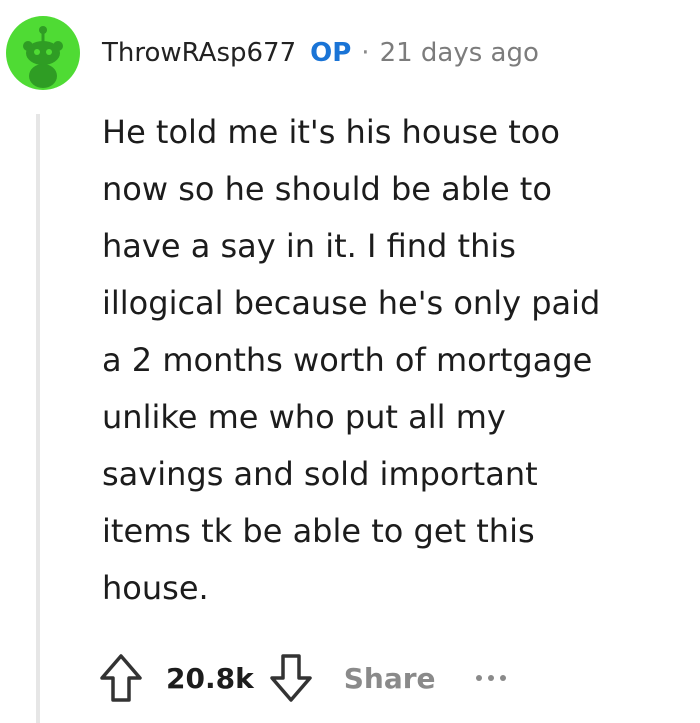 The width and height of the screenshot is (700, 723). I want to click on timestamp: 21 days ago, so click(459, 53).